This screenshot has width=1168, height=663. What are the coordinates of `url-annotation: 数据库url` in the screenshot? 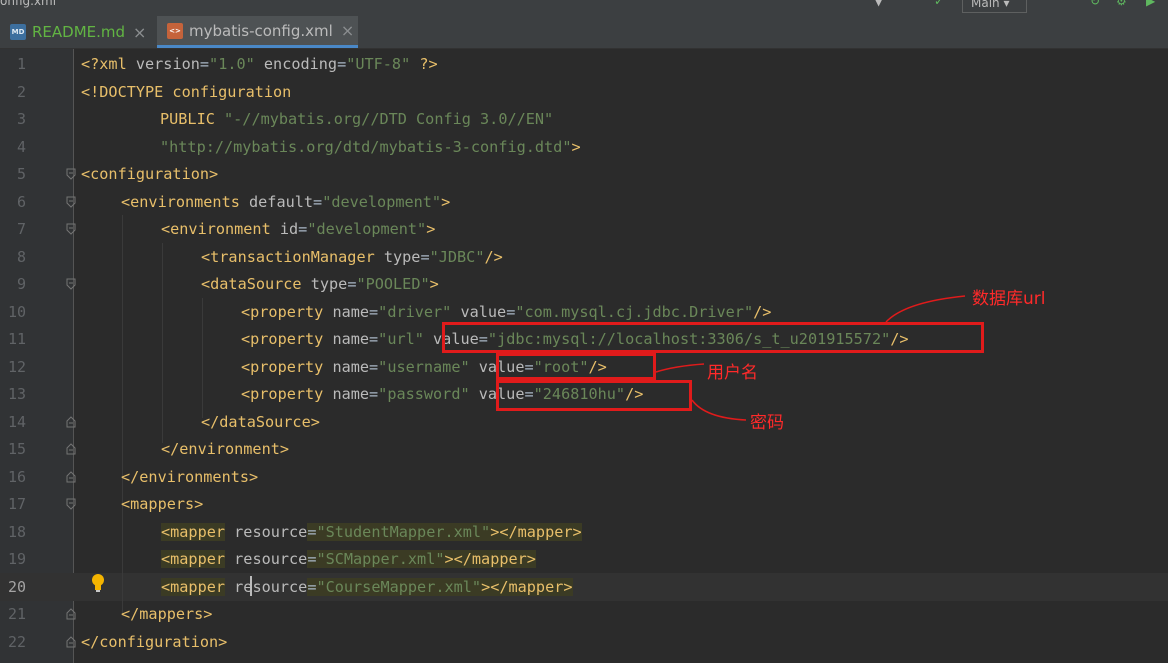 It's located at (1009, 299).